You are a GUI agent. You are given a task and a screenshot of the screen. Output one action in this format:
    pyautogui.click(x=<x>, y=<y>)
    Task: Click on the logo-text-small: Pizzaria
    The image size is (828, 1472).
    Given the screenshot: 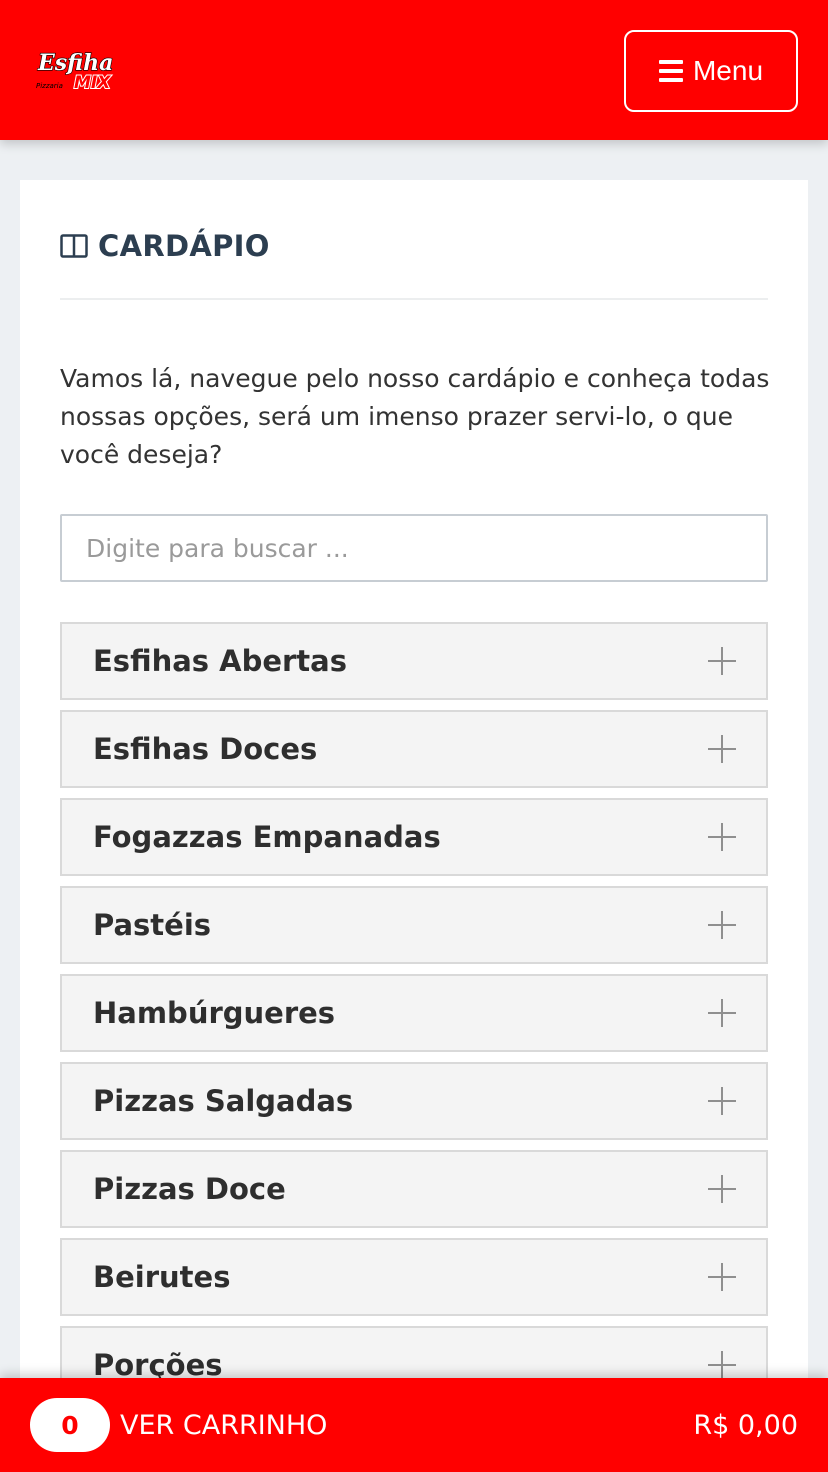 What is the action you would take?
    pyautogui.click(x=49, y=86)
    